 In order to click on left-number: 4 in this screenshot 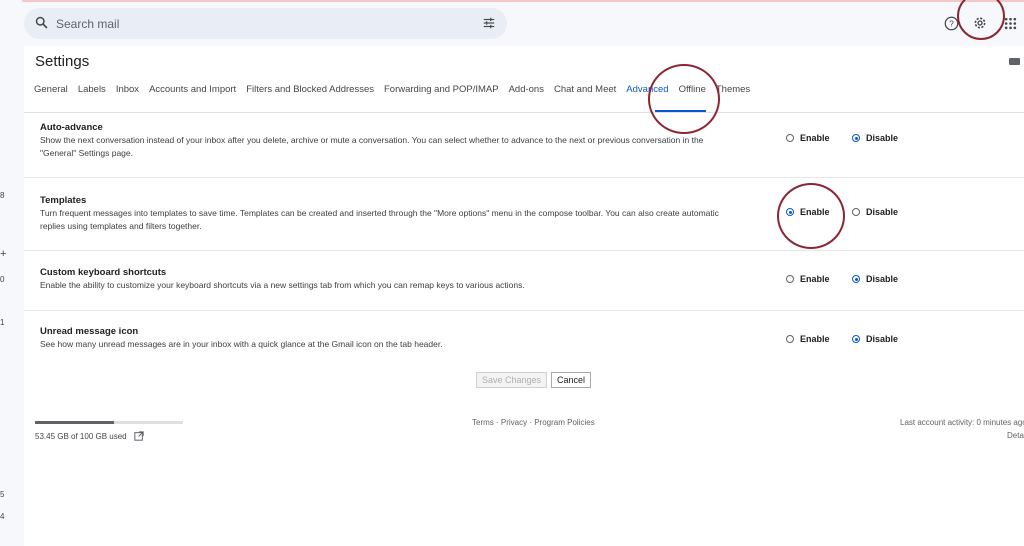, I will do `click(2, 516)`.